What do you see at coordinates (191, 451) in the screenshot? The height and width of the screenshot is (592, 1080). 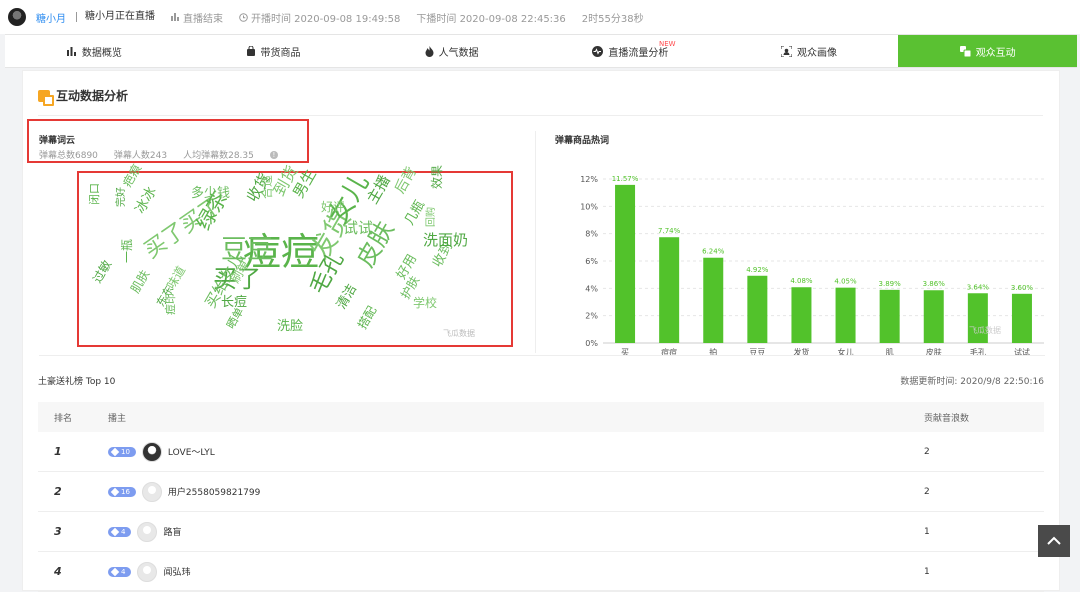 I see `user-name: LOVE～LYL` at bounding box center [191, 451].